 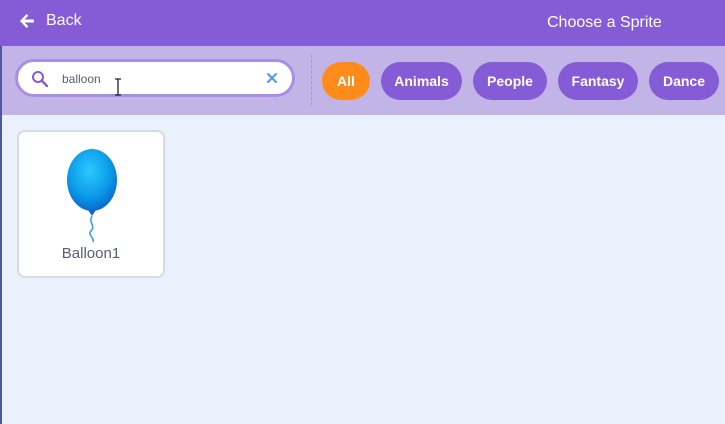 What do you see at coordinates (346, 81) in the screenshot?
I see `tag-all: All` at bounding box center [346, 81].